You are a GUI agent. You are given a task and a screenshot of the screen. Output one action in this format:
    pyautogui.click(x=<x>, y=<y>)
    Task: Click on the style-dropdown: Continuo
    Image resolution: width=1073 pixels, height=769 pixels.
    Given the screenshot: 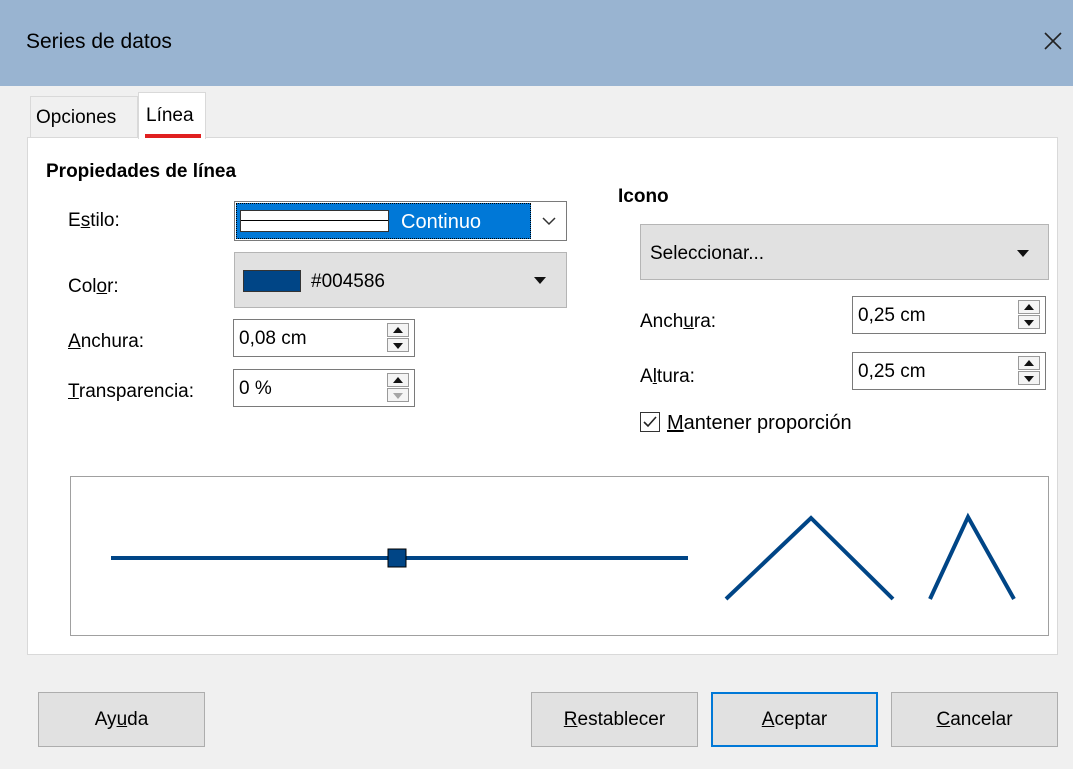 What is the action you would take?
    pyautogui.click(x=400, y=221)
    